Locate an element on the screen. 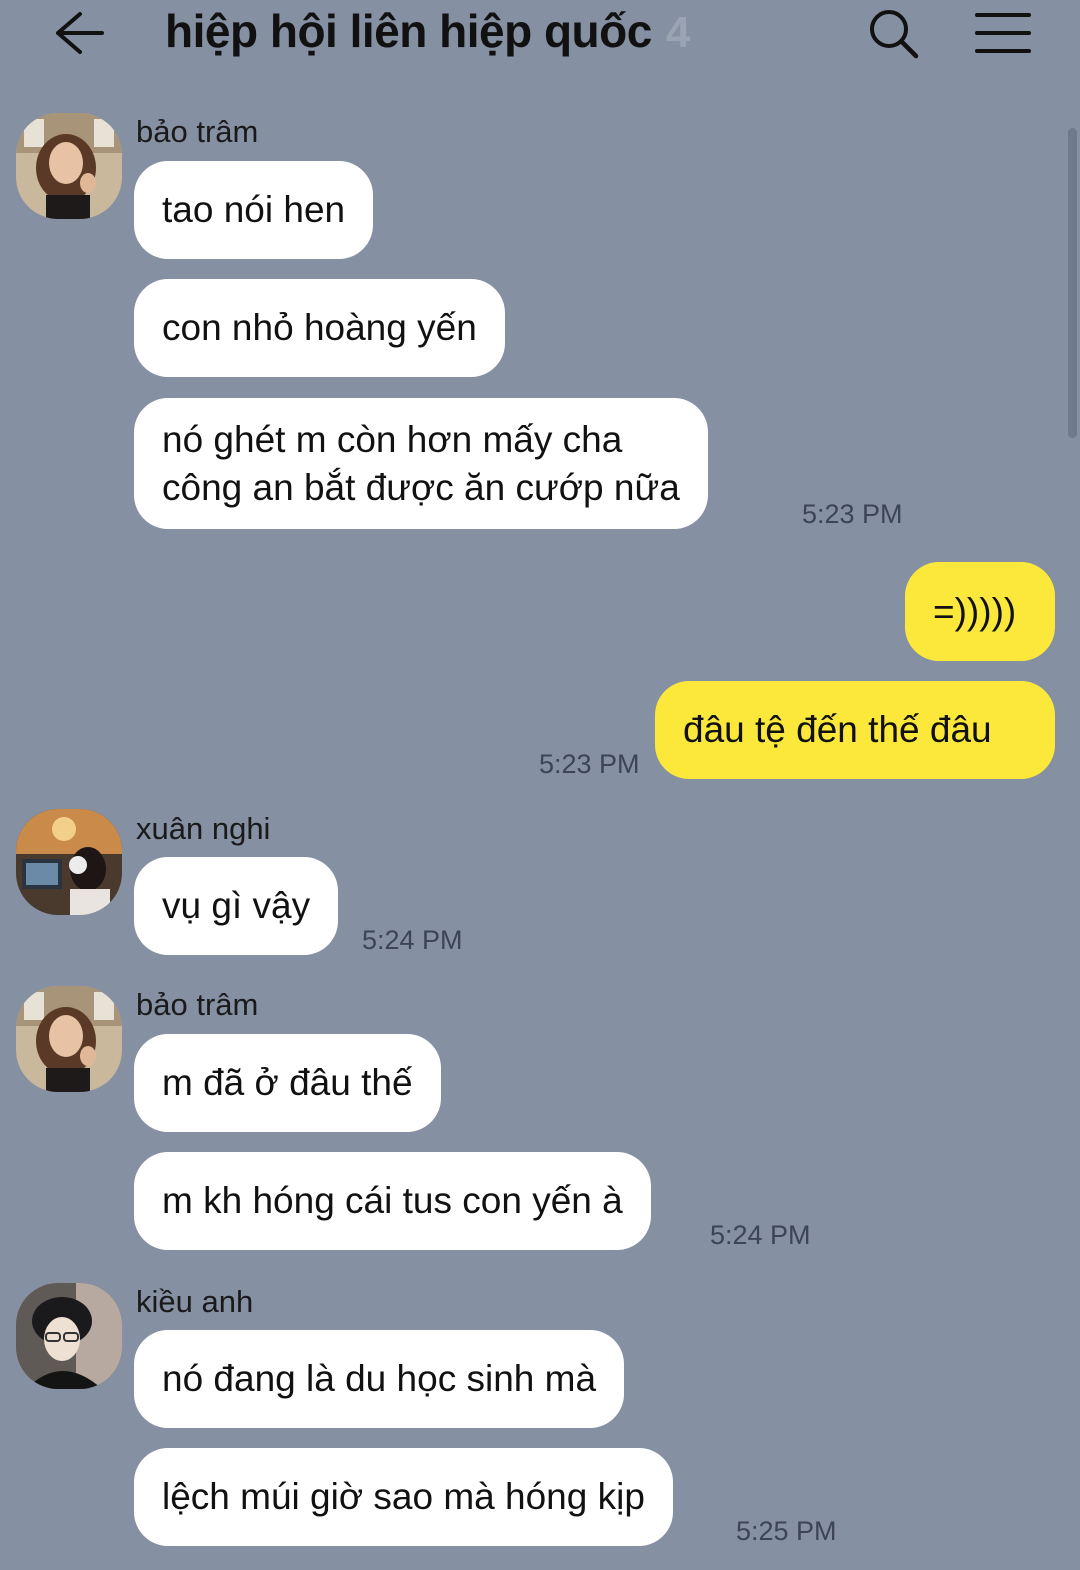 This screenshot has height=1570, width=1080. sender-name: xuân nghi is located at coordinates (203, 828).